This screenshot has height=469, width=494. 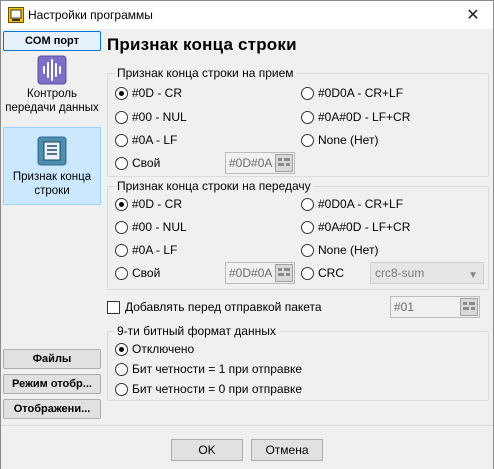 What do you see at coordinates (427, 273) in the screenshot?
I see `crc-select: crc8-sum ▼` at bounding box center [427, 273].